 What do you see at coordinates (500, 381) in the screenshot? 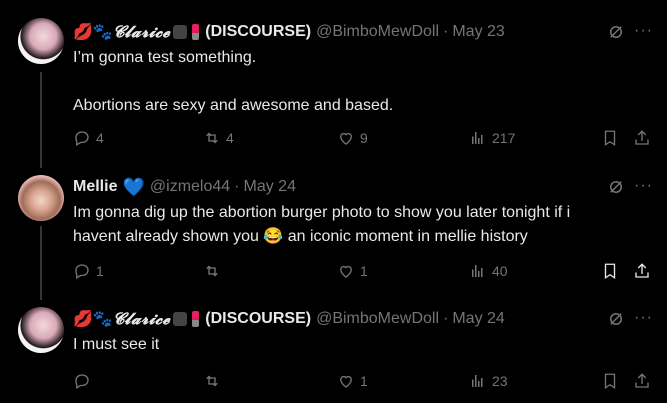
I see `view-count: 23` at bounding box center [500, 381].